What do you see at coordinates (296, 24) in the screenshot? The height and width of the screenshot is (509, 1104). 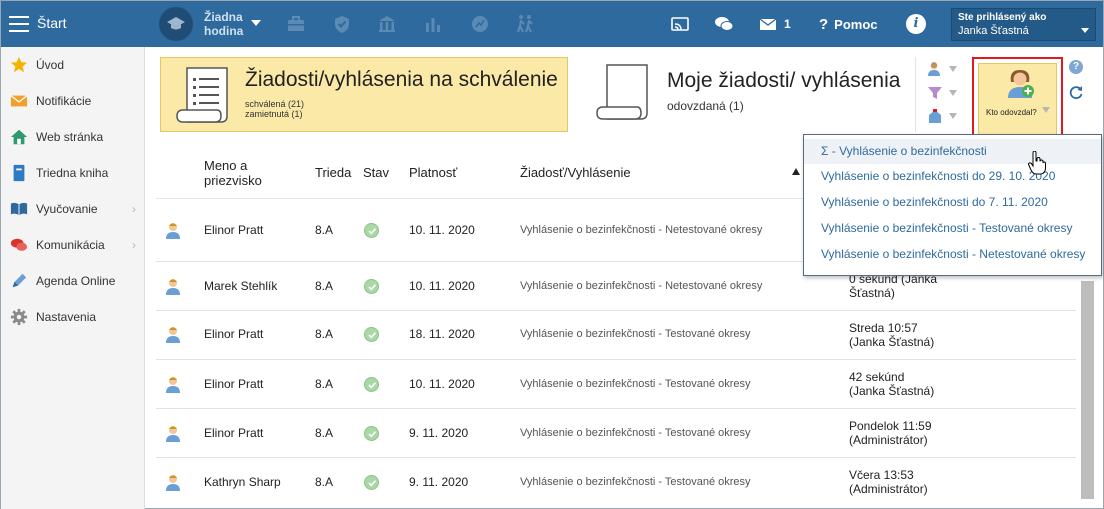 I see `briefcase-icon` at bounding box center [296, 24].